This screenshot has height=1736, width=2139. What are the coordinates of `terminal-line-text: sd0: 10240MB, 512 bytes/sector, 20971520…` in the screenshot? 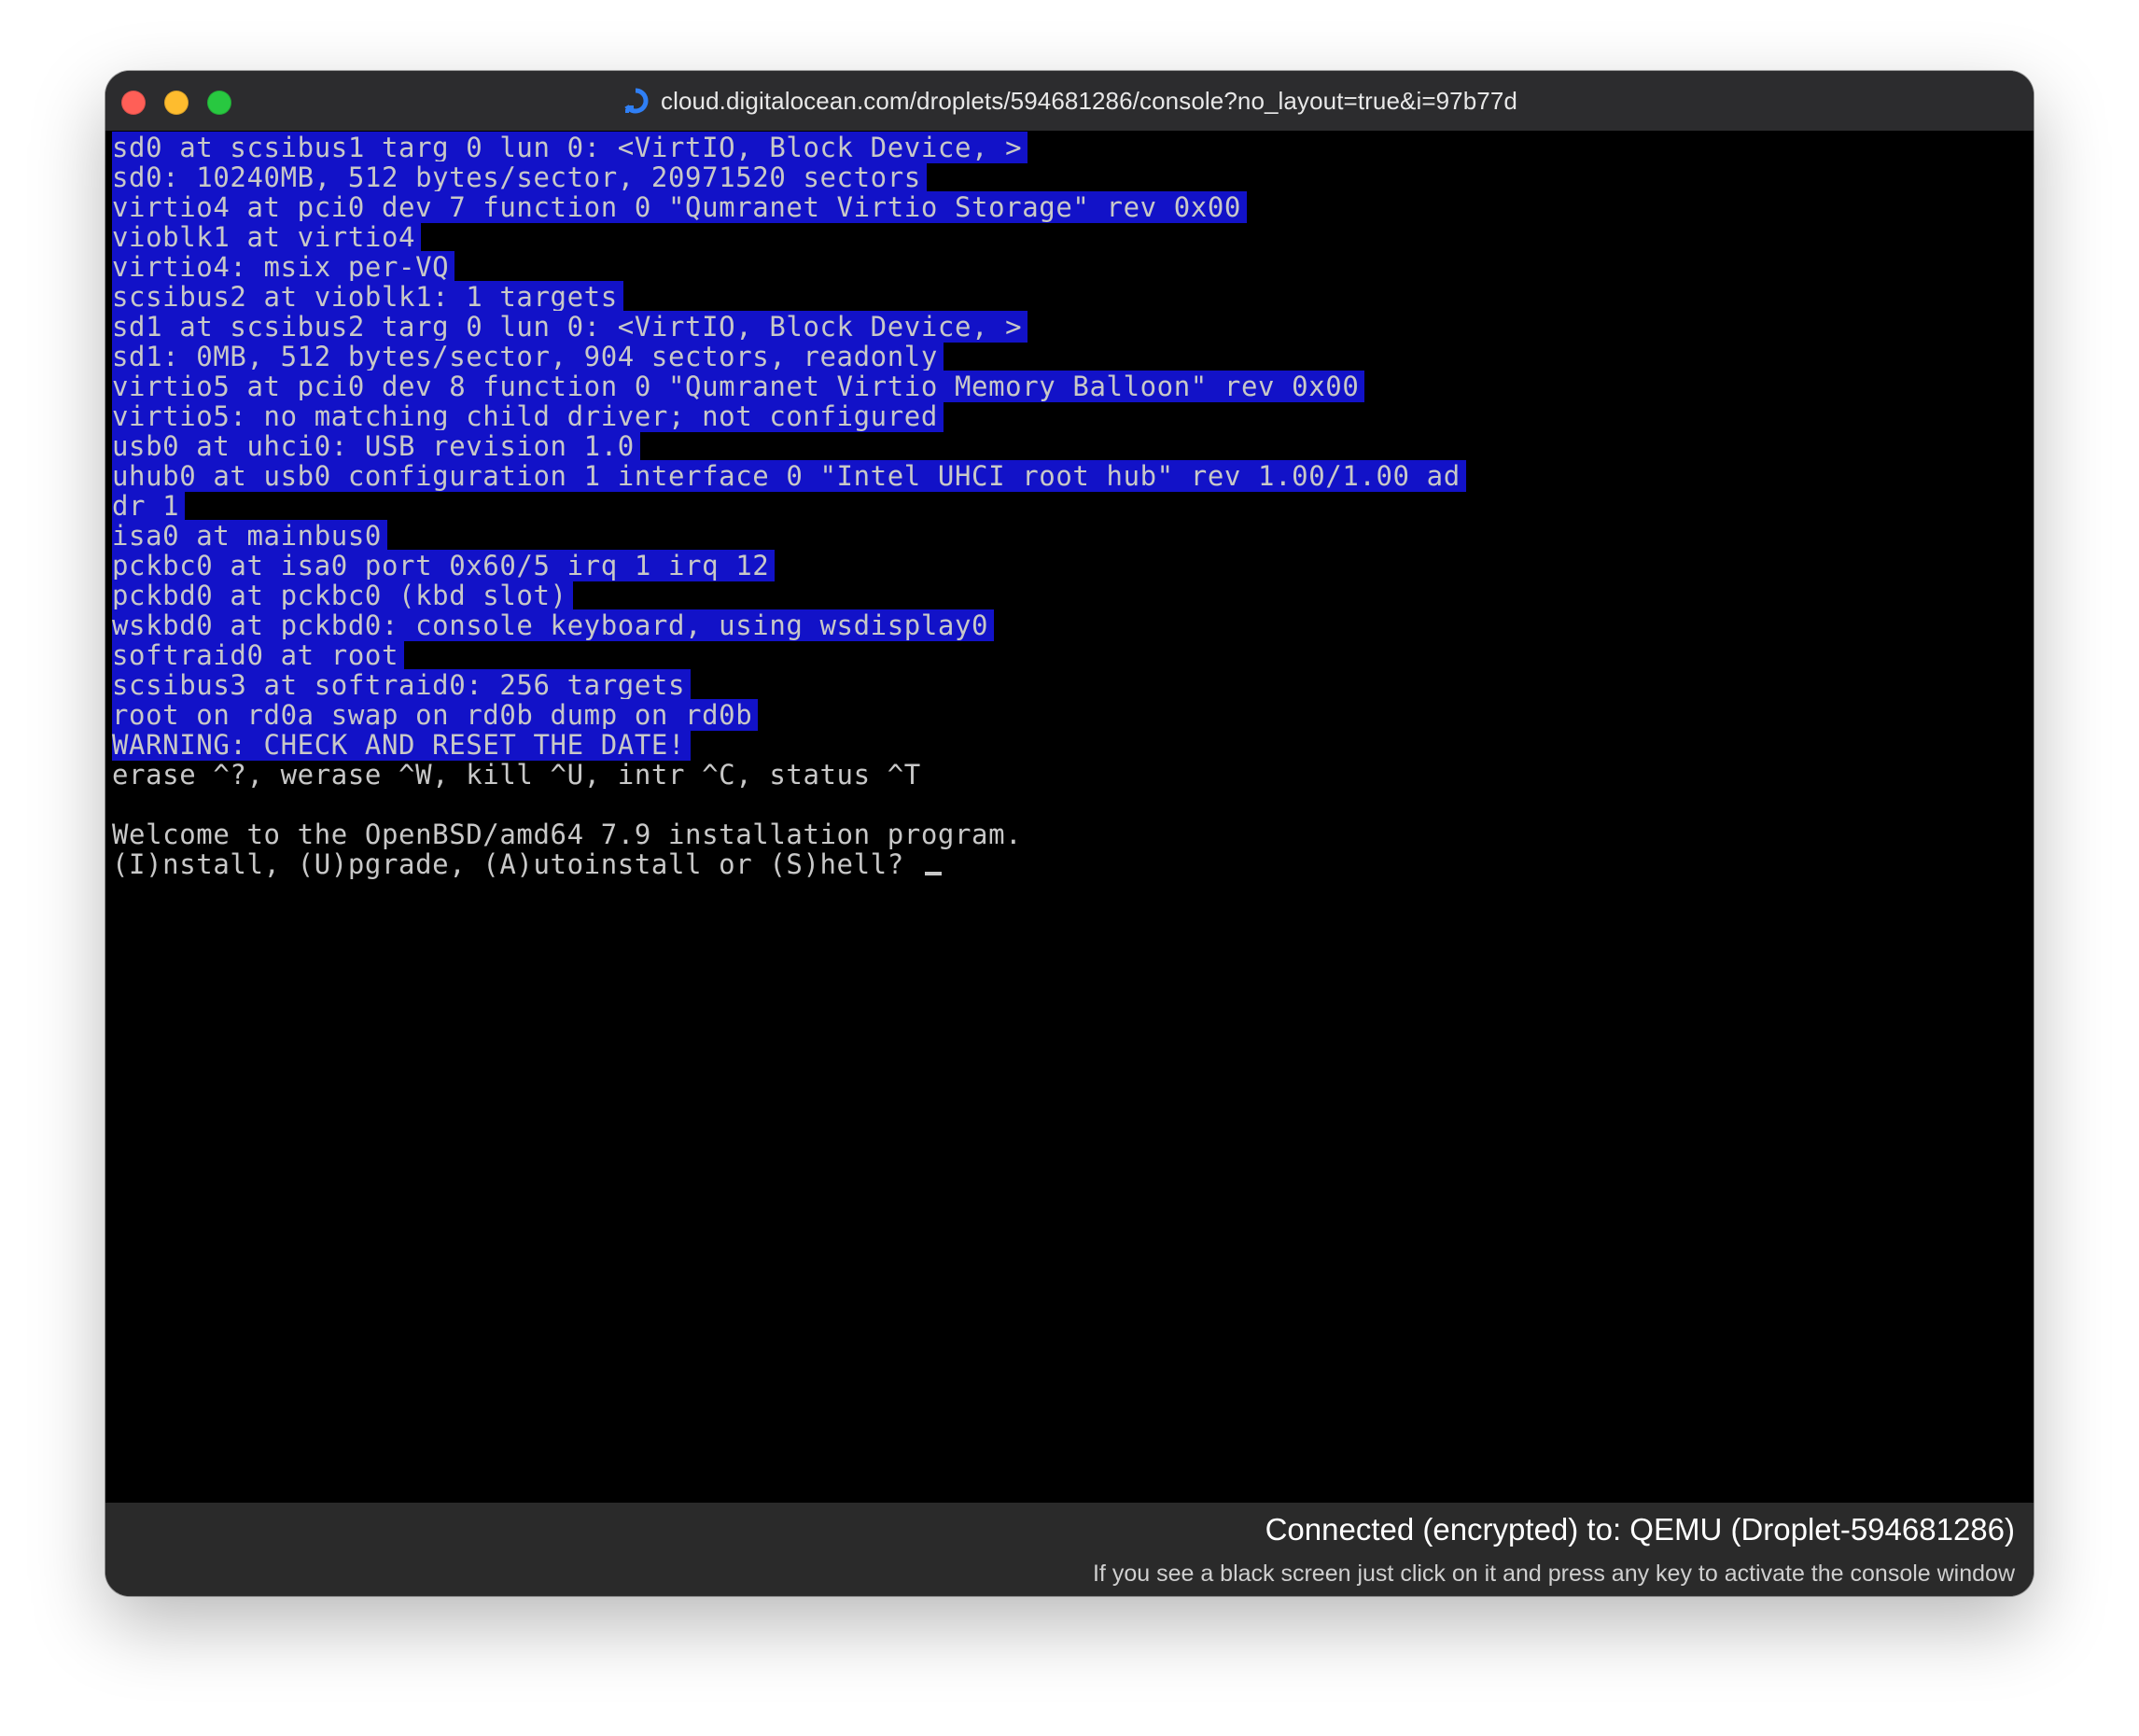 It's located at (520, 177).